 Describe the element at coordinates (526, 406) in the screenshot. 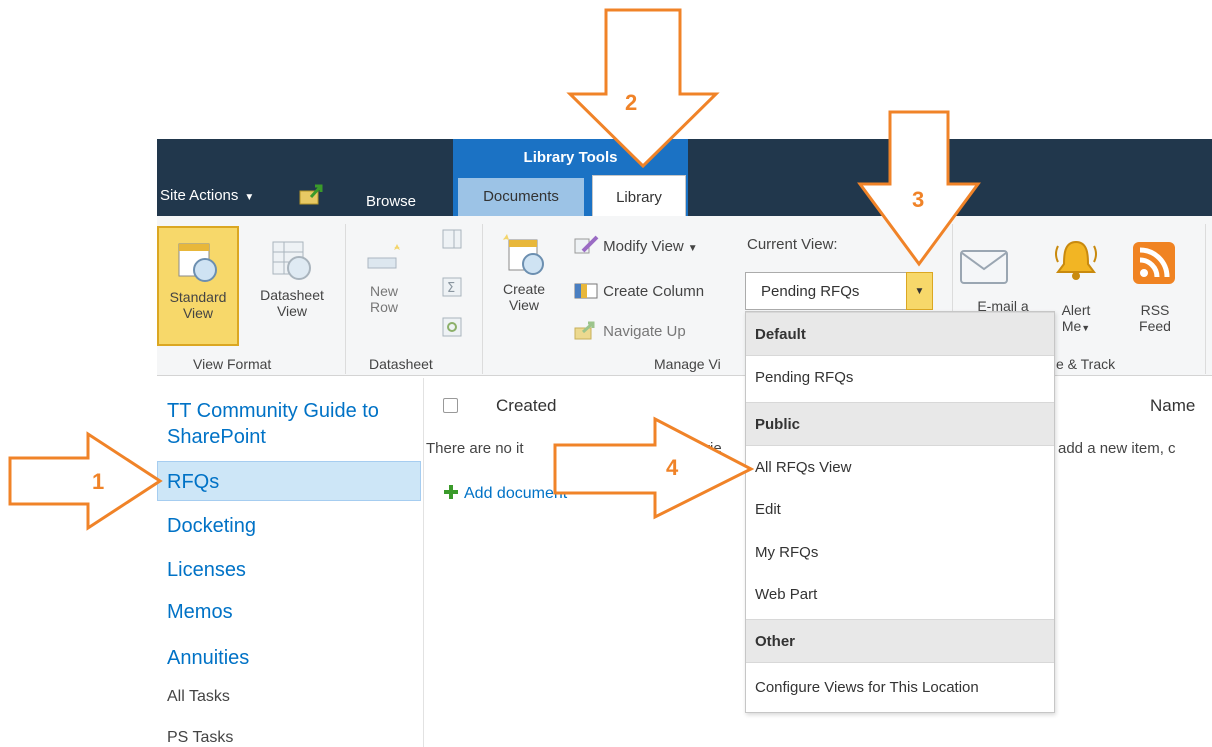

I see `column-header-created: Created` at that location.